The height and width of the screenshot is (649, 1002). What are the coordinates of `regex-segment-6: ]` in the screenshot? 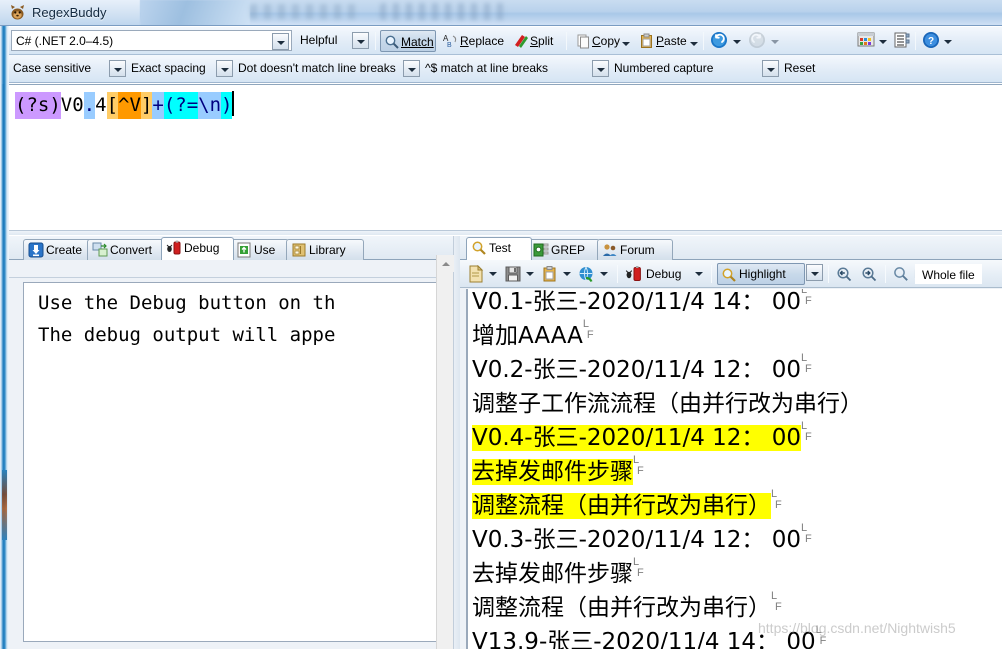 It's located at (146, 105).